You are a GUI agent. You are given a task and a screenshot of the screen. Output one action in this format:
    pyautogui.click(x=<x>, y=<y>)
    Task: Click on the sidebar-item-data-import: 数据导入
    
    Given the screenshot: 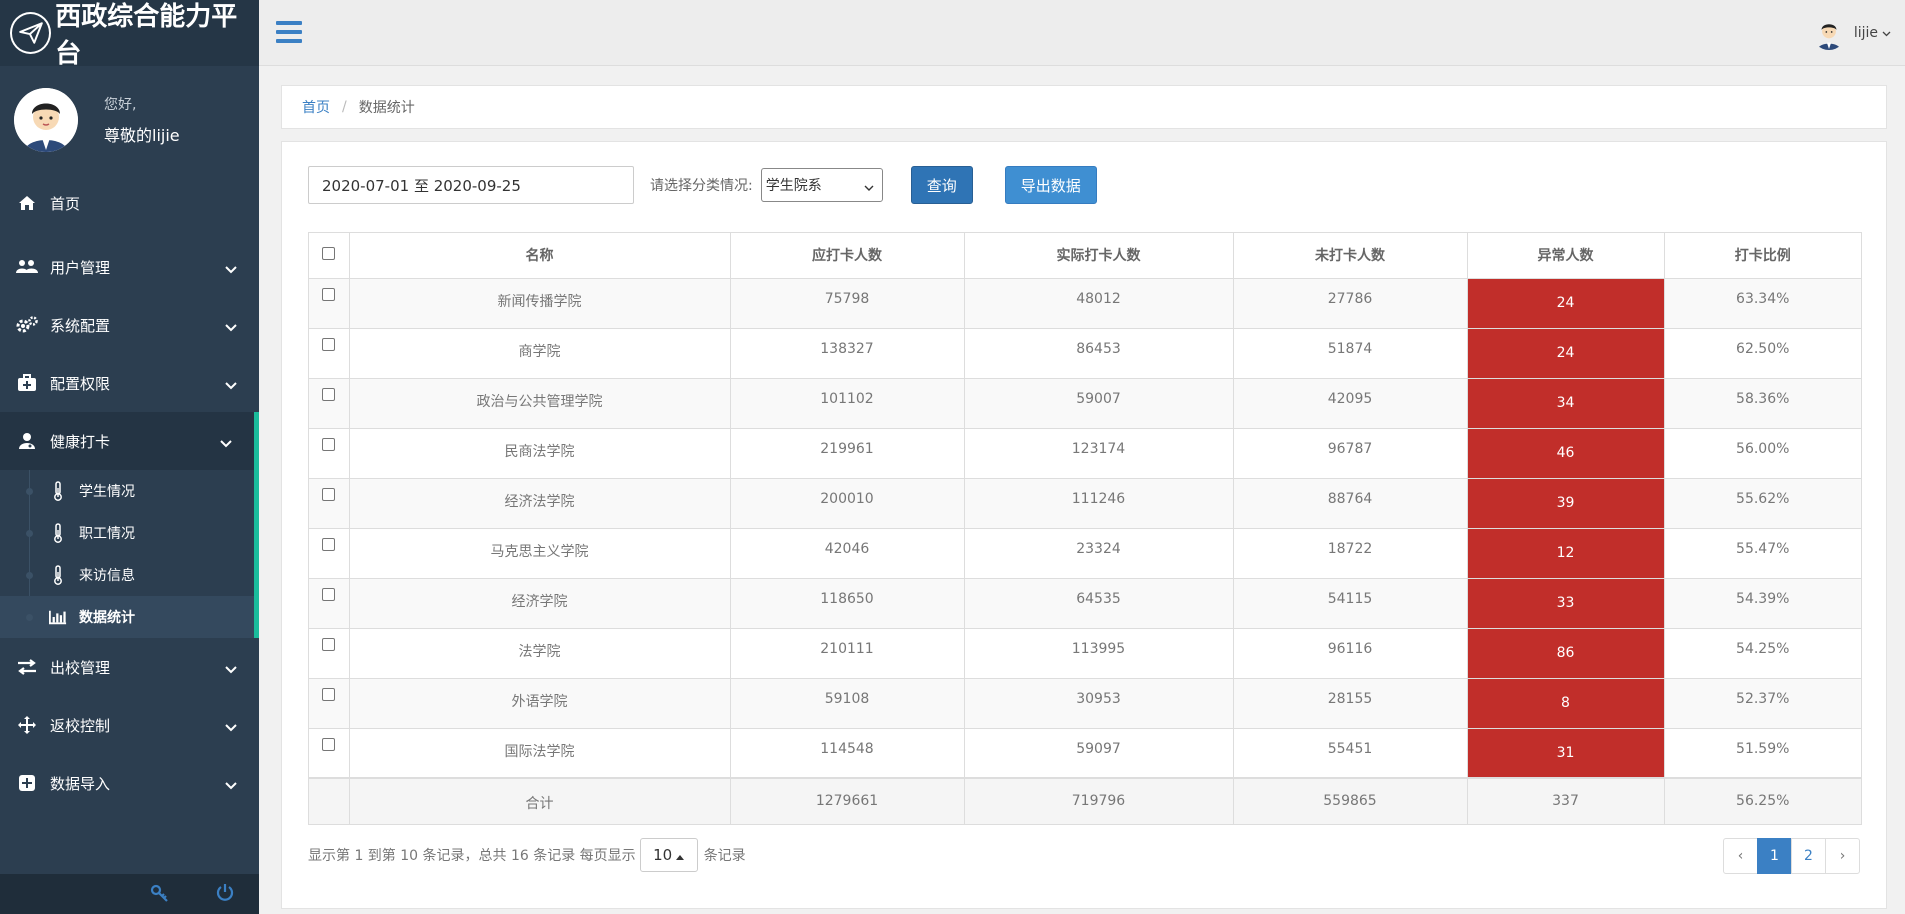 What is the action you would take?
    pyautogui.click(x=129, y=783)
    